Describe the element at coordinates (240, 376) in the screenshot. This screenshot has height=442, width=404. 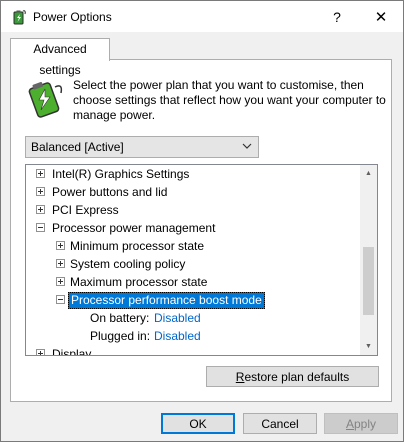
I see `restore-accelerator: R` at that location.